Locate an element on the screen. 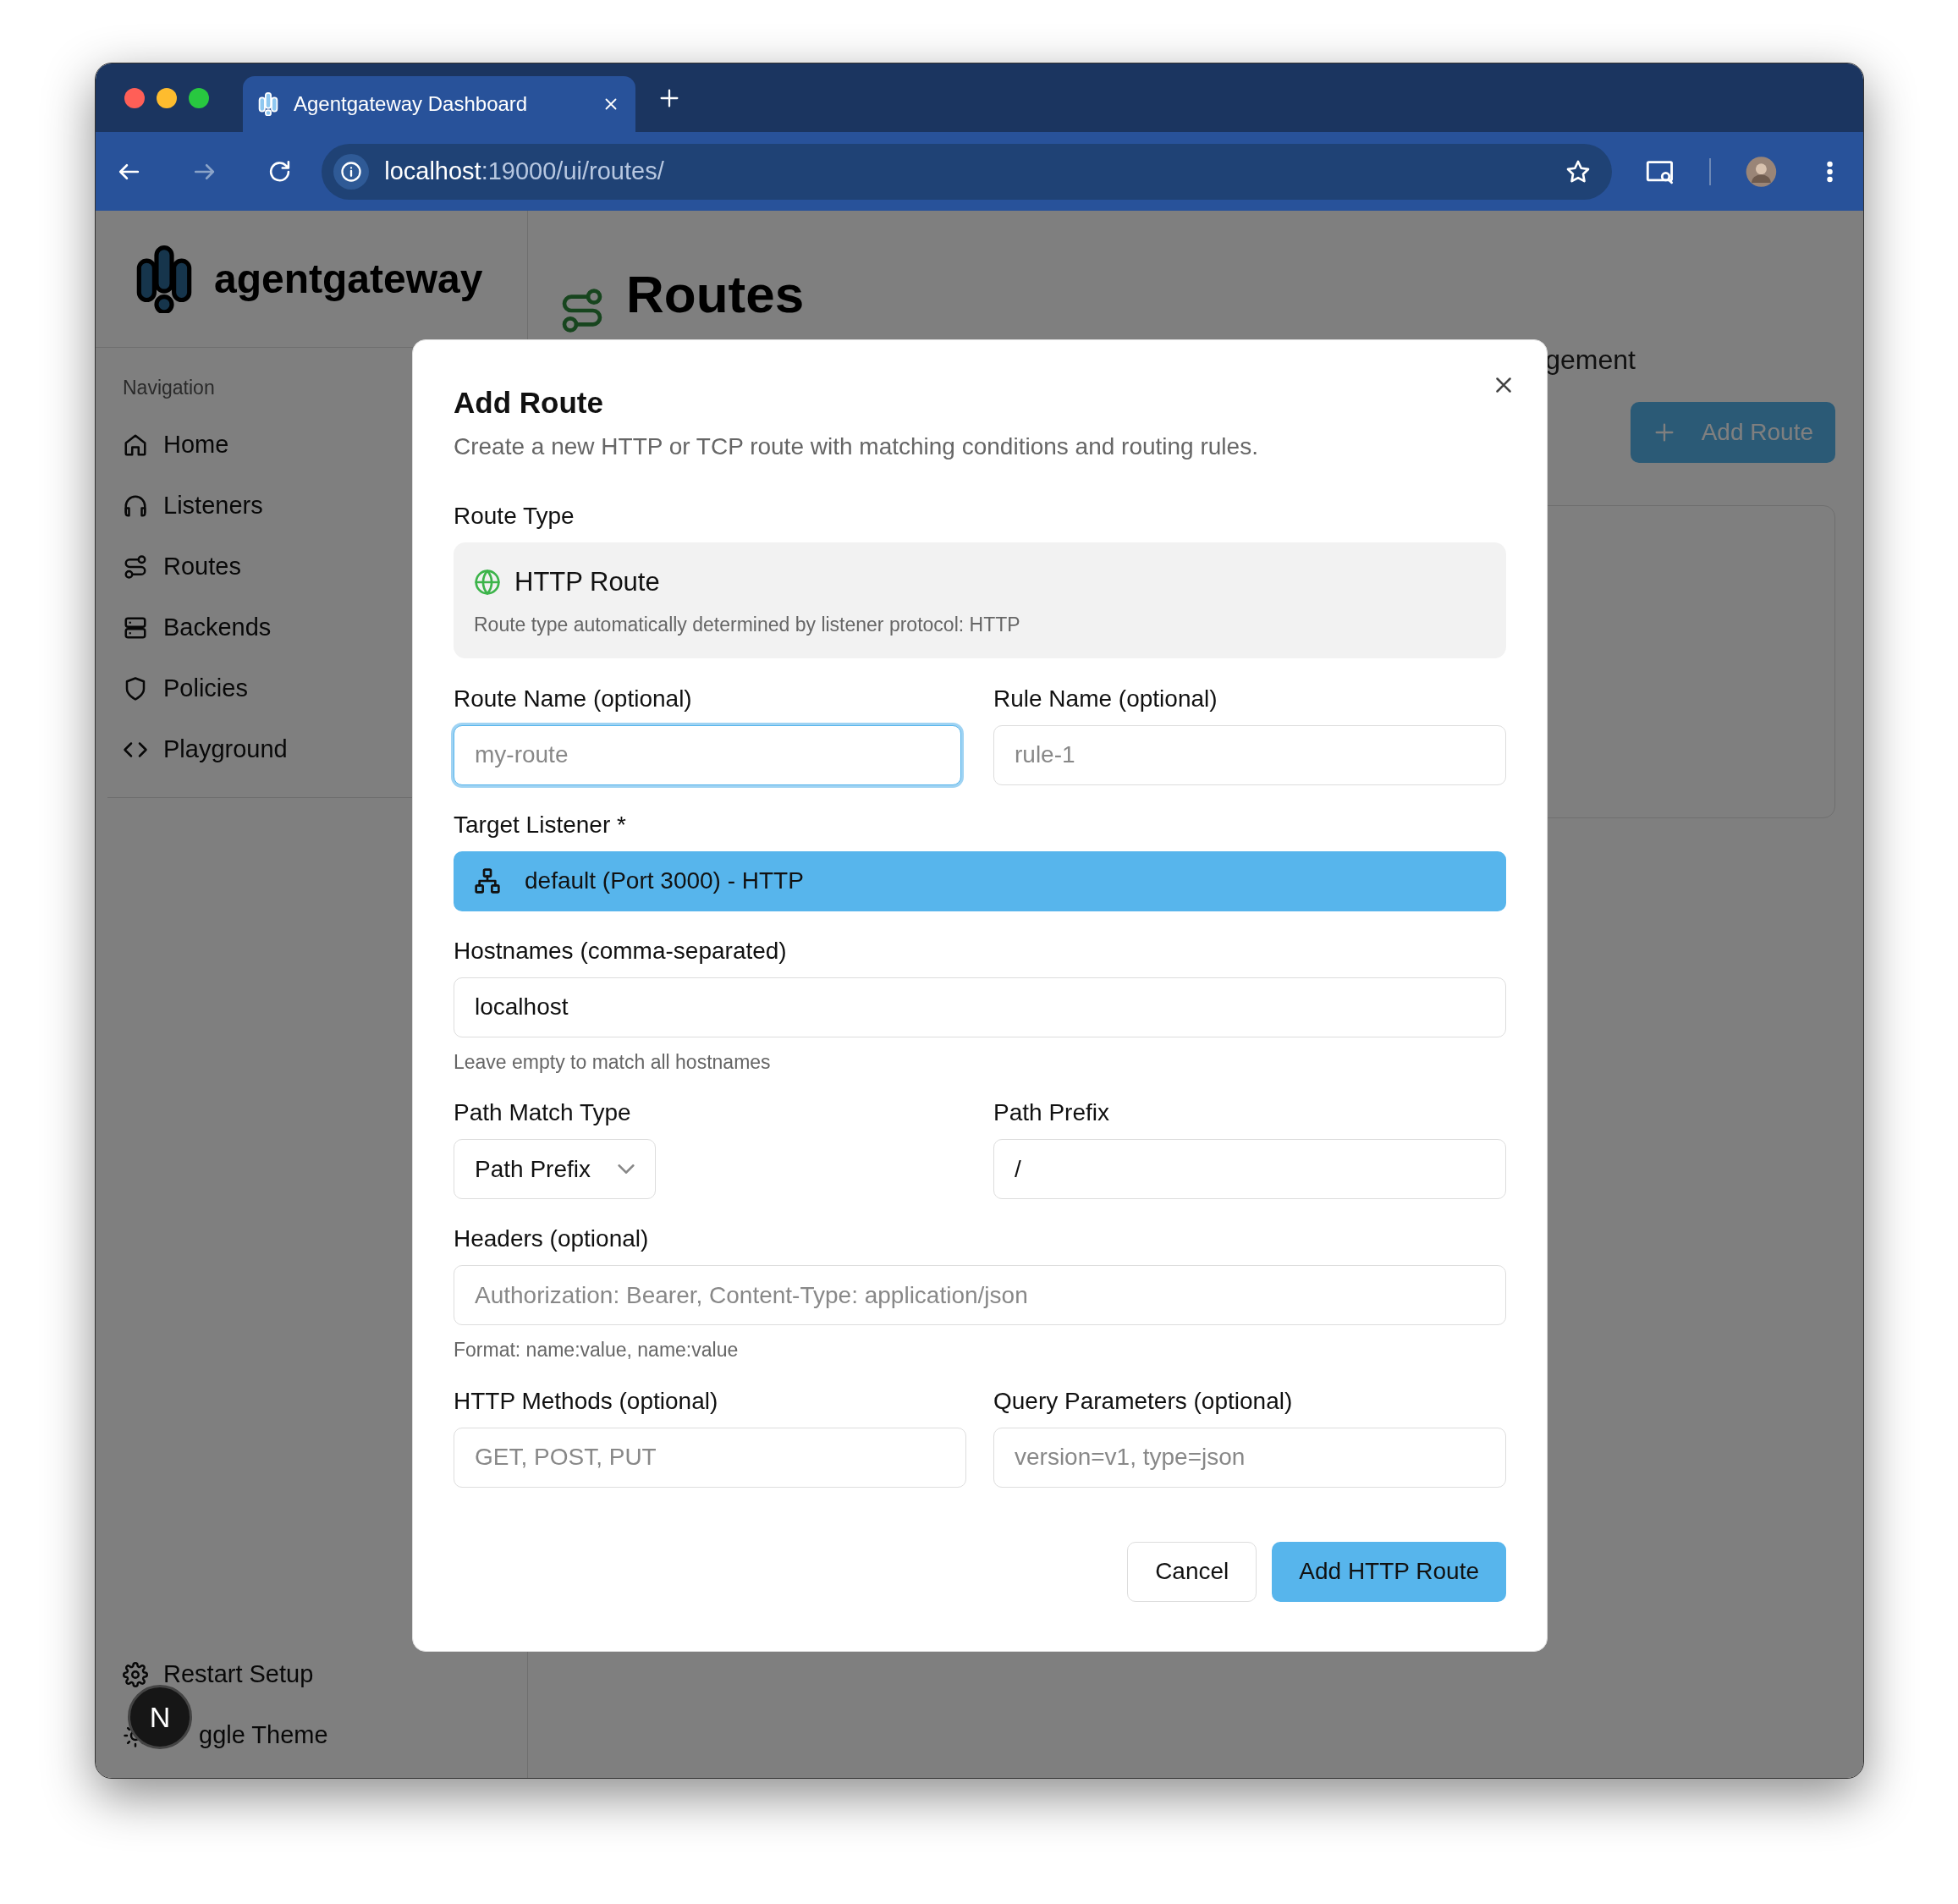 This screenshot has width=1958, height=1904. path-match-select: Path Prefix is located at coordinates (555, 1169).